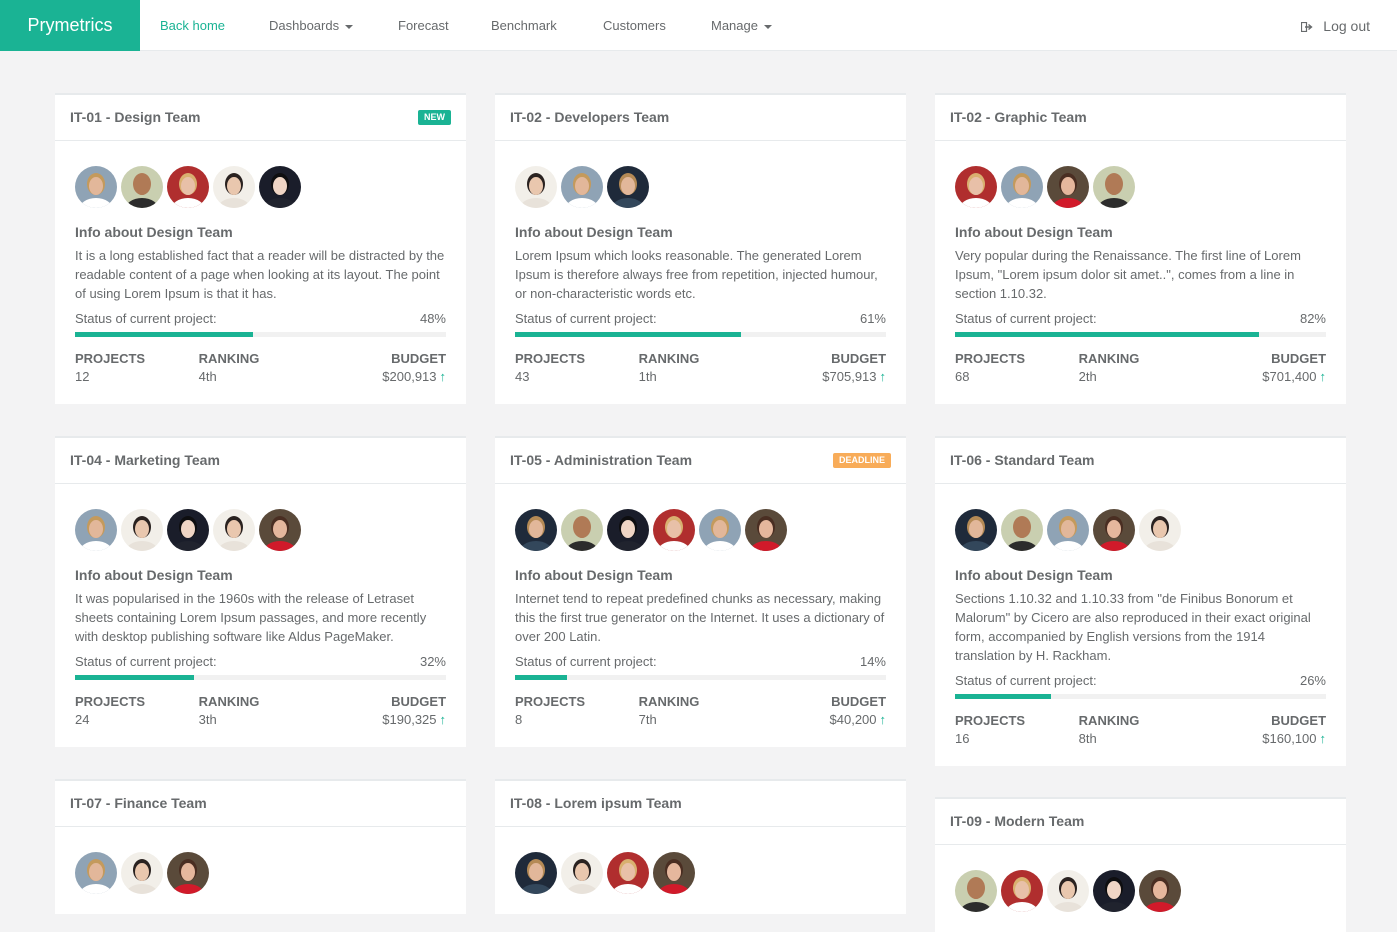  Describe the element at coordinates (260, 118) in the screenshot. I see `card-header: IT-01 - Design Team NEW` at that location.